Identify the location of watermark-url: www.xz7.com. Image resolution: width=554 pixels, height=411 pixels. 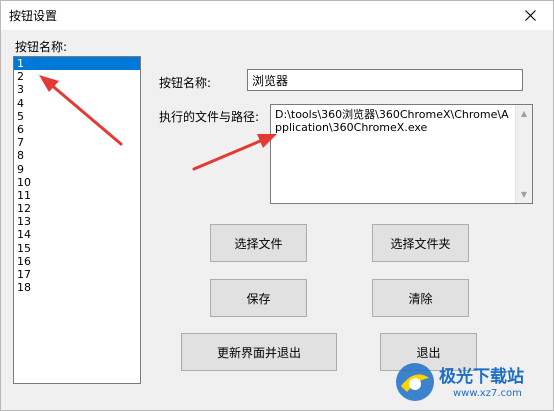
(487, 393).